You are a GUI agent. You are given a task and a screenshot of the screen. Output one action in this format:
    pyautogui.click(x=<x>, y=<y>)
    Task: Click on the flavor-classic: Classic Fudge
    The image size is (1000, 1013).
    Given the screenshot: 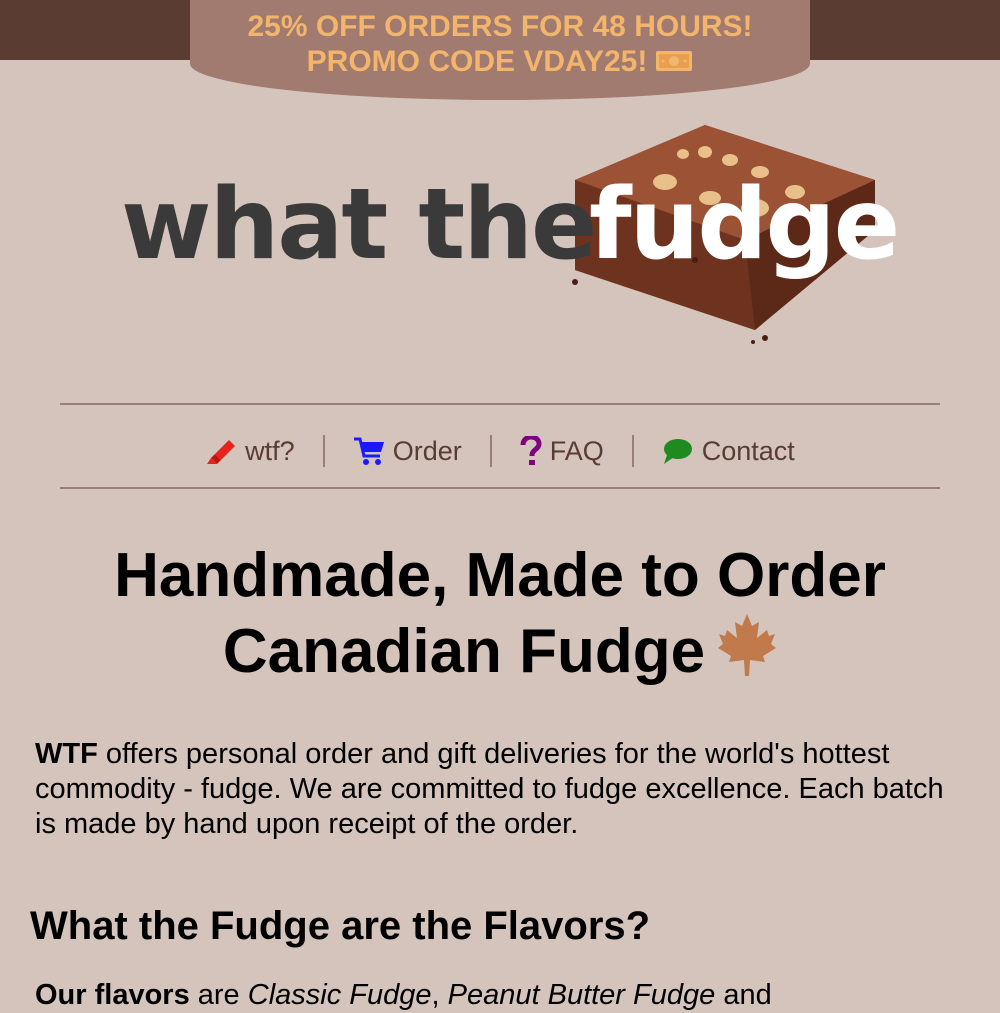 What is the action you would take?
    pyautogui.click(x=339, y=995)
    